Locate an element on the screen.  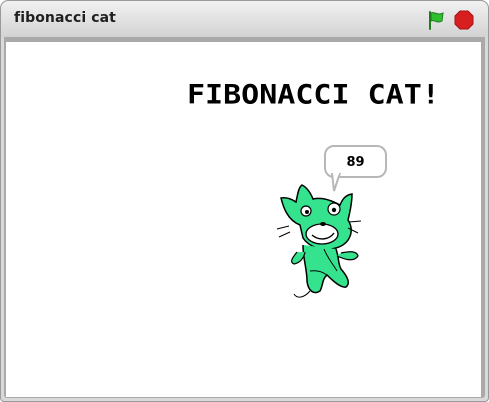
green-flag-icon is located at coordinates (436, 20).